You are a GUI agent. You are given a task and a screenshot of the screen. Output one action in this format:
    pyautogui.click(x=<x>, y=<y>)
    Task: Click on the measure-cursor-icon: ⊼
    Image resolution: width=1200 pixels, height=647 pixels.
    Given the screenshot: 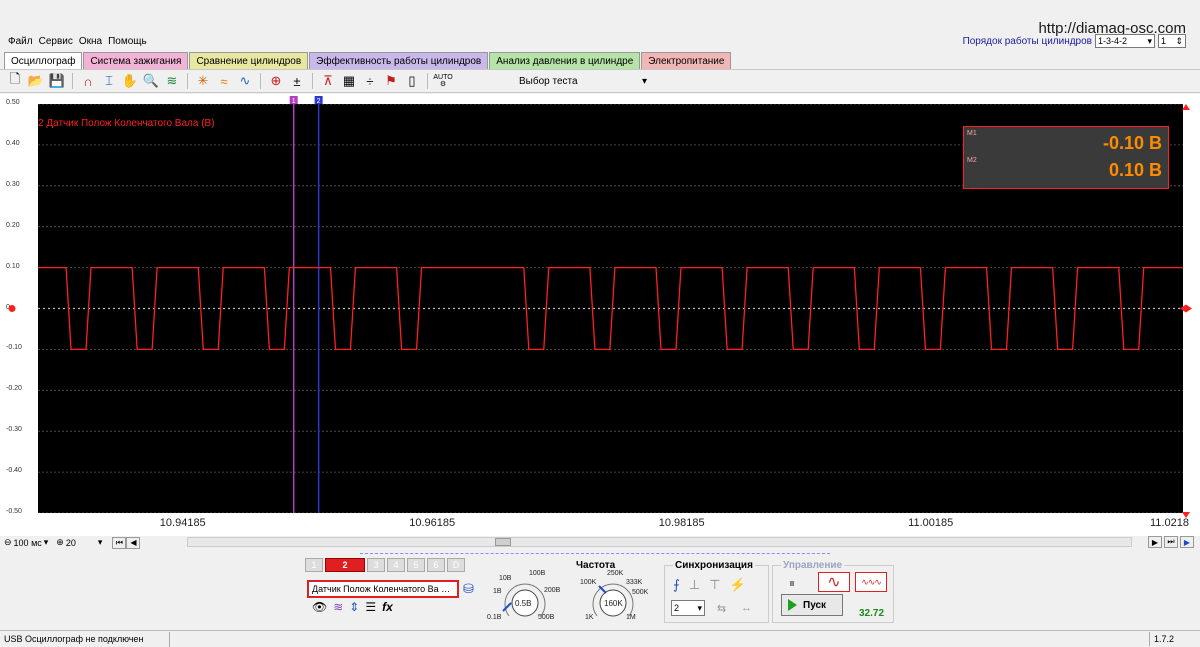 What is the action you would take?
    pyautogui.click(x=328, y=81)
    